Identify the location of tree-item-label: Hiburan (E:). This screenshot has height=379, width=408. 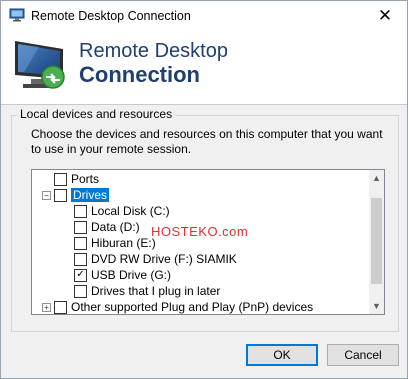
(123, 243).